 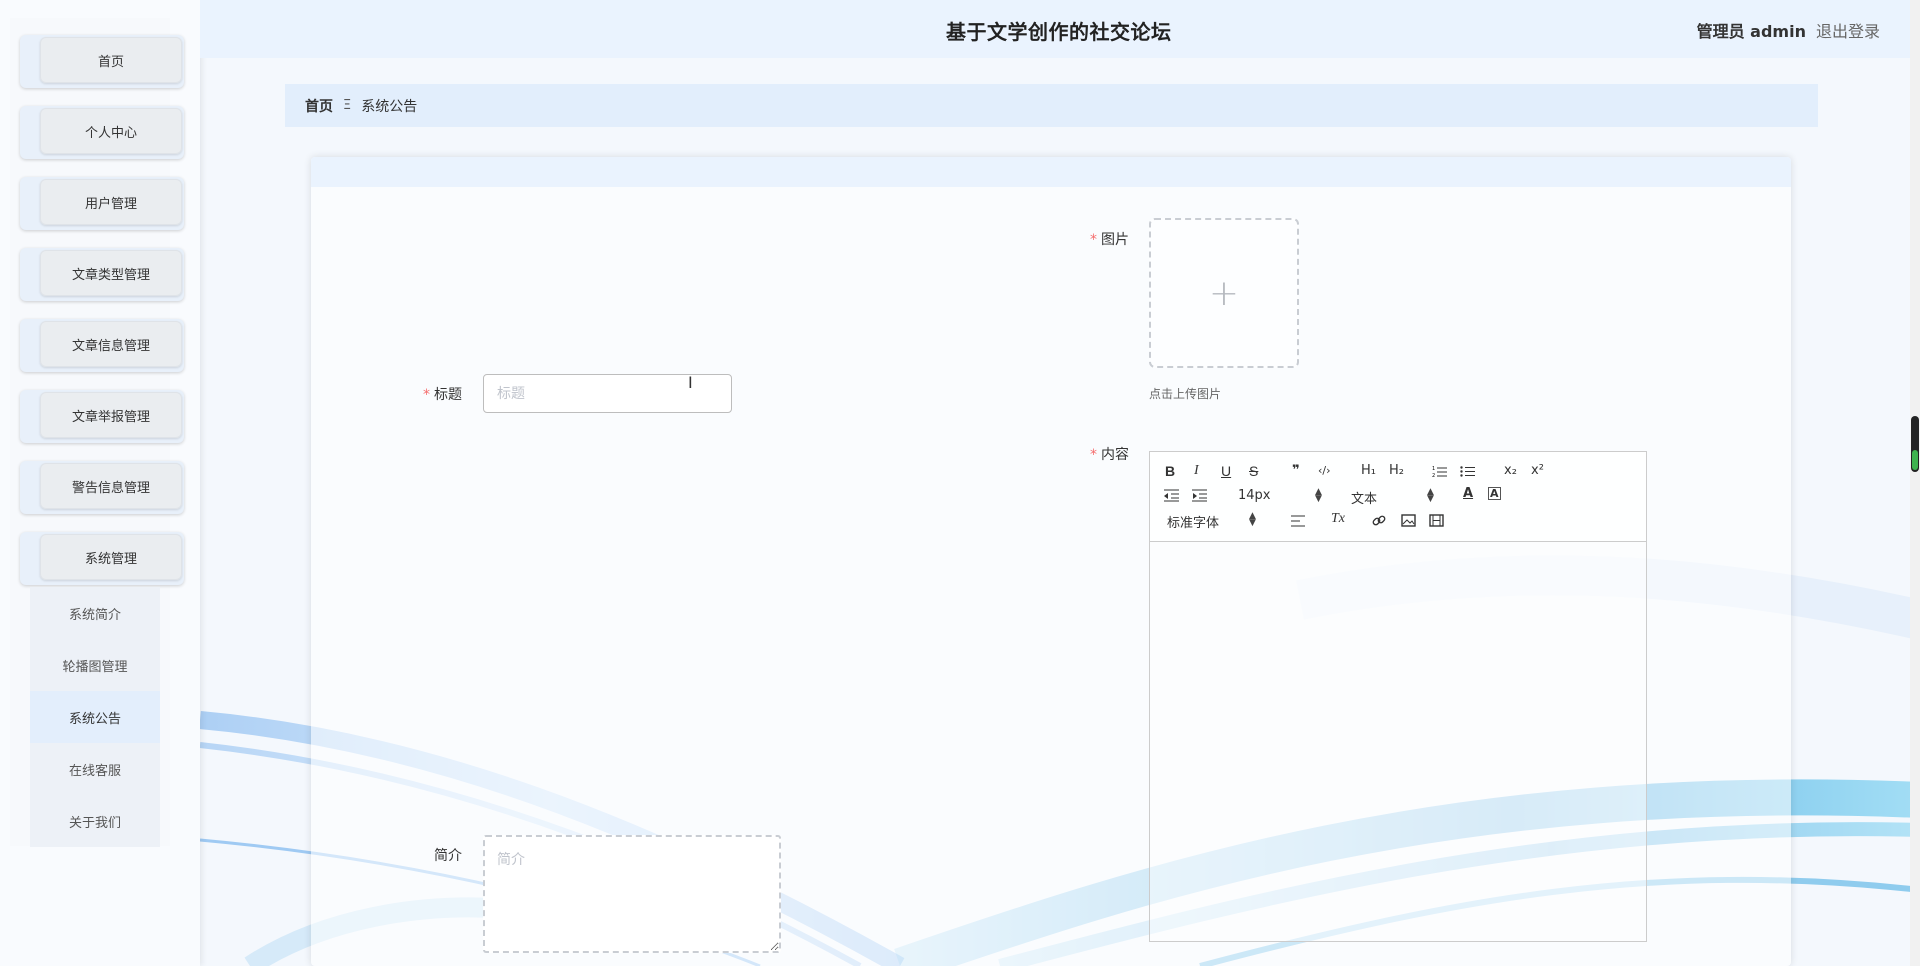 I want to click on h1-icon: H₁, so click(x=1368, y=470).